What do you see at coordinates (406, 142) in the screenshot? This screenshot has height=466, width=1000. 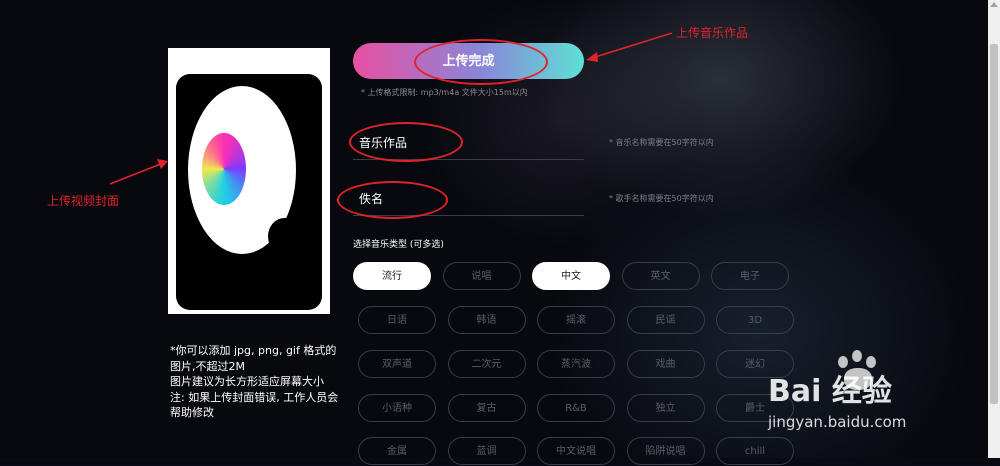 I see `annotation-ellipse-title` at bounding box center [406, 142].